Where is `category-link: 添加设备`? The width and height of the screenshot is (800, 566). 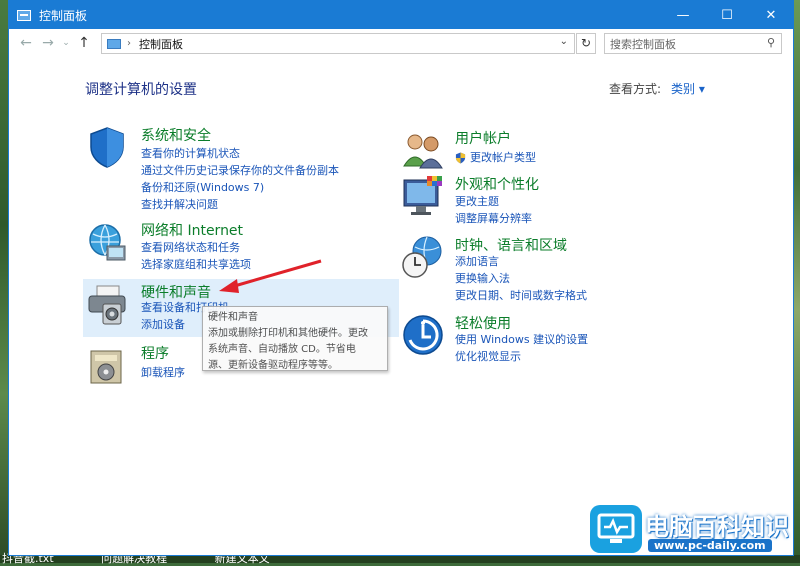
category-link: 添加设备 is located at coordinates (163, 324).